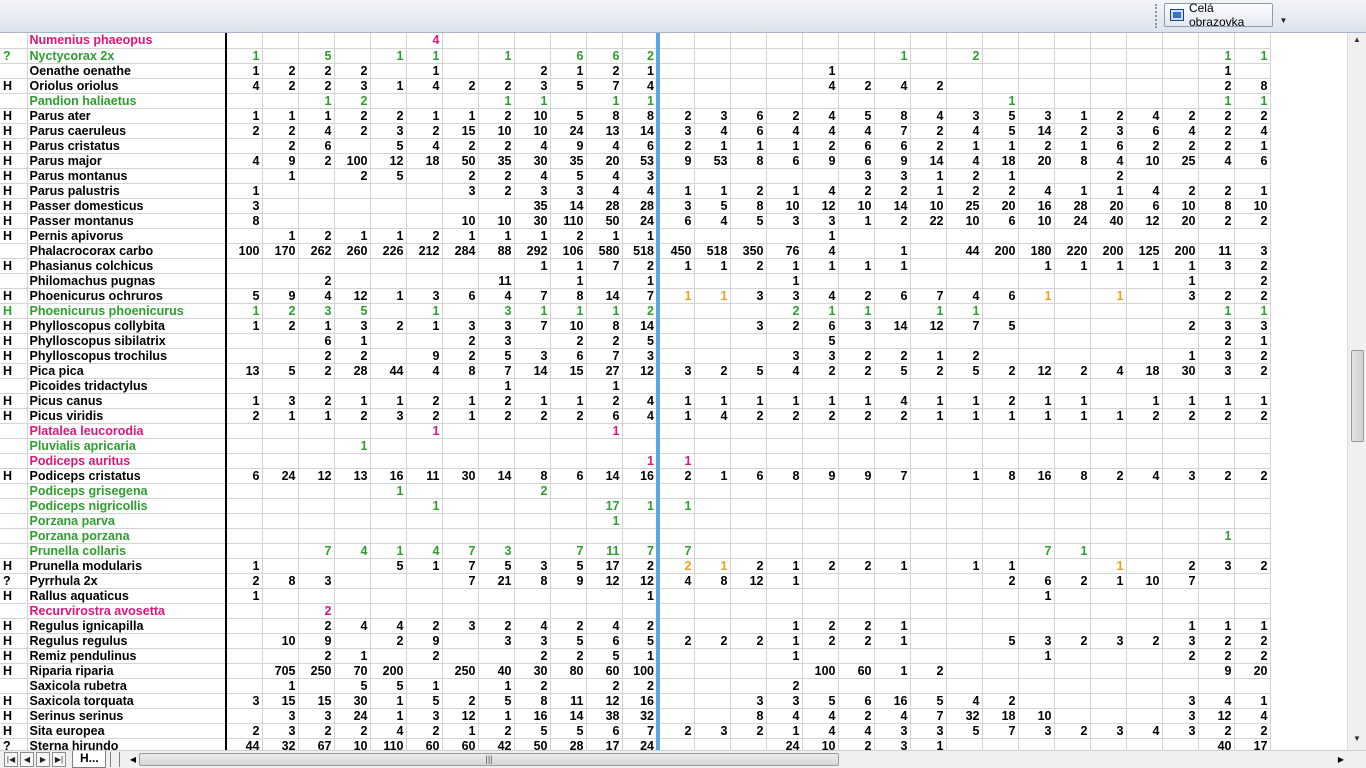 The height and width of the screenshot is (768, 1366). What do you see at coordinates (964, 251) in the screenshot?
I see `count-cell: 44` at bounding box center [964, 251].